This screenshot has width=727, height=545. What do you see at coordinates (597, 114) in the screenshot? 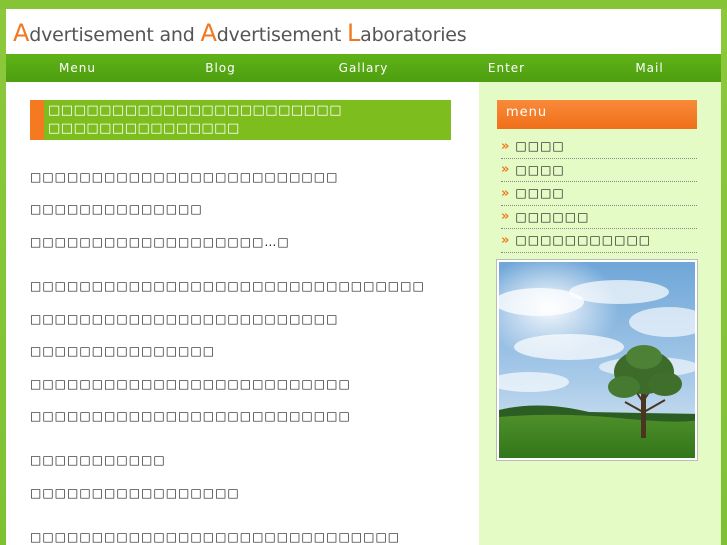
I see `sidebar-menu-title: menu` at bounding box center [597, 114].